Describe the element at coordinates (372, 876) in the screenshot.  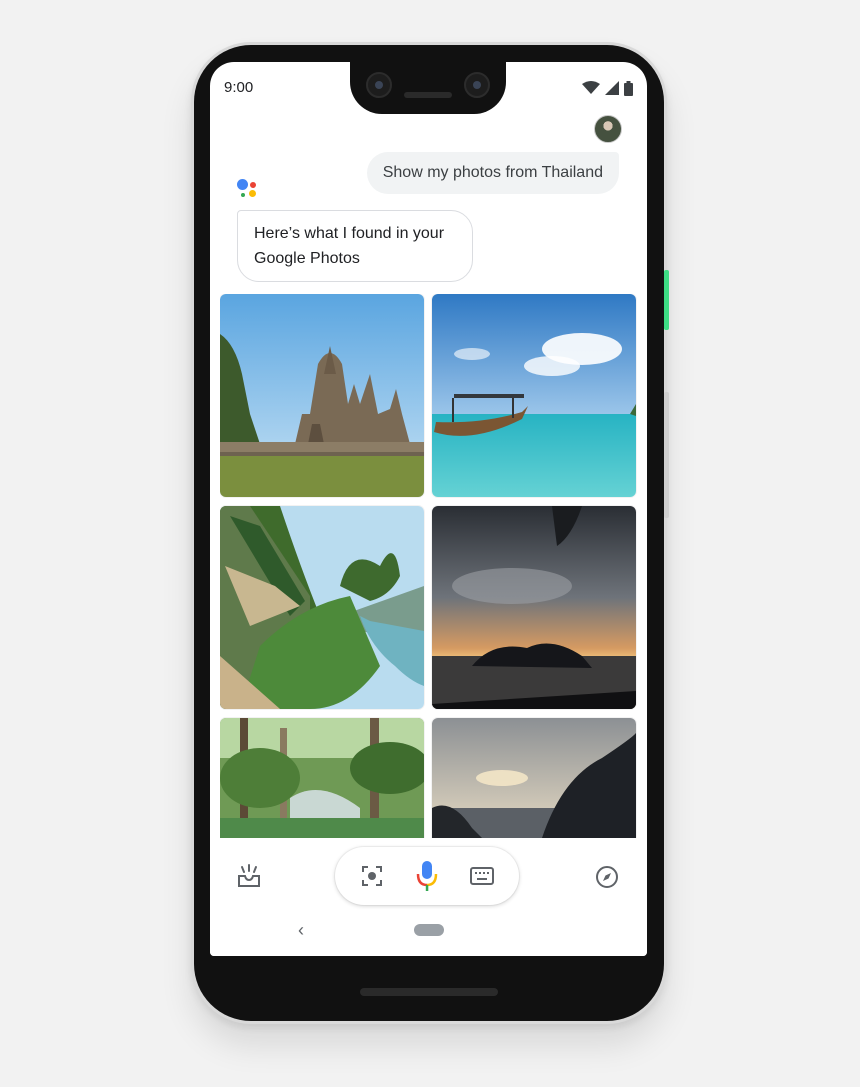
I see `lens-icon` at that location.